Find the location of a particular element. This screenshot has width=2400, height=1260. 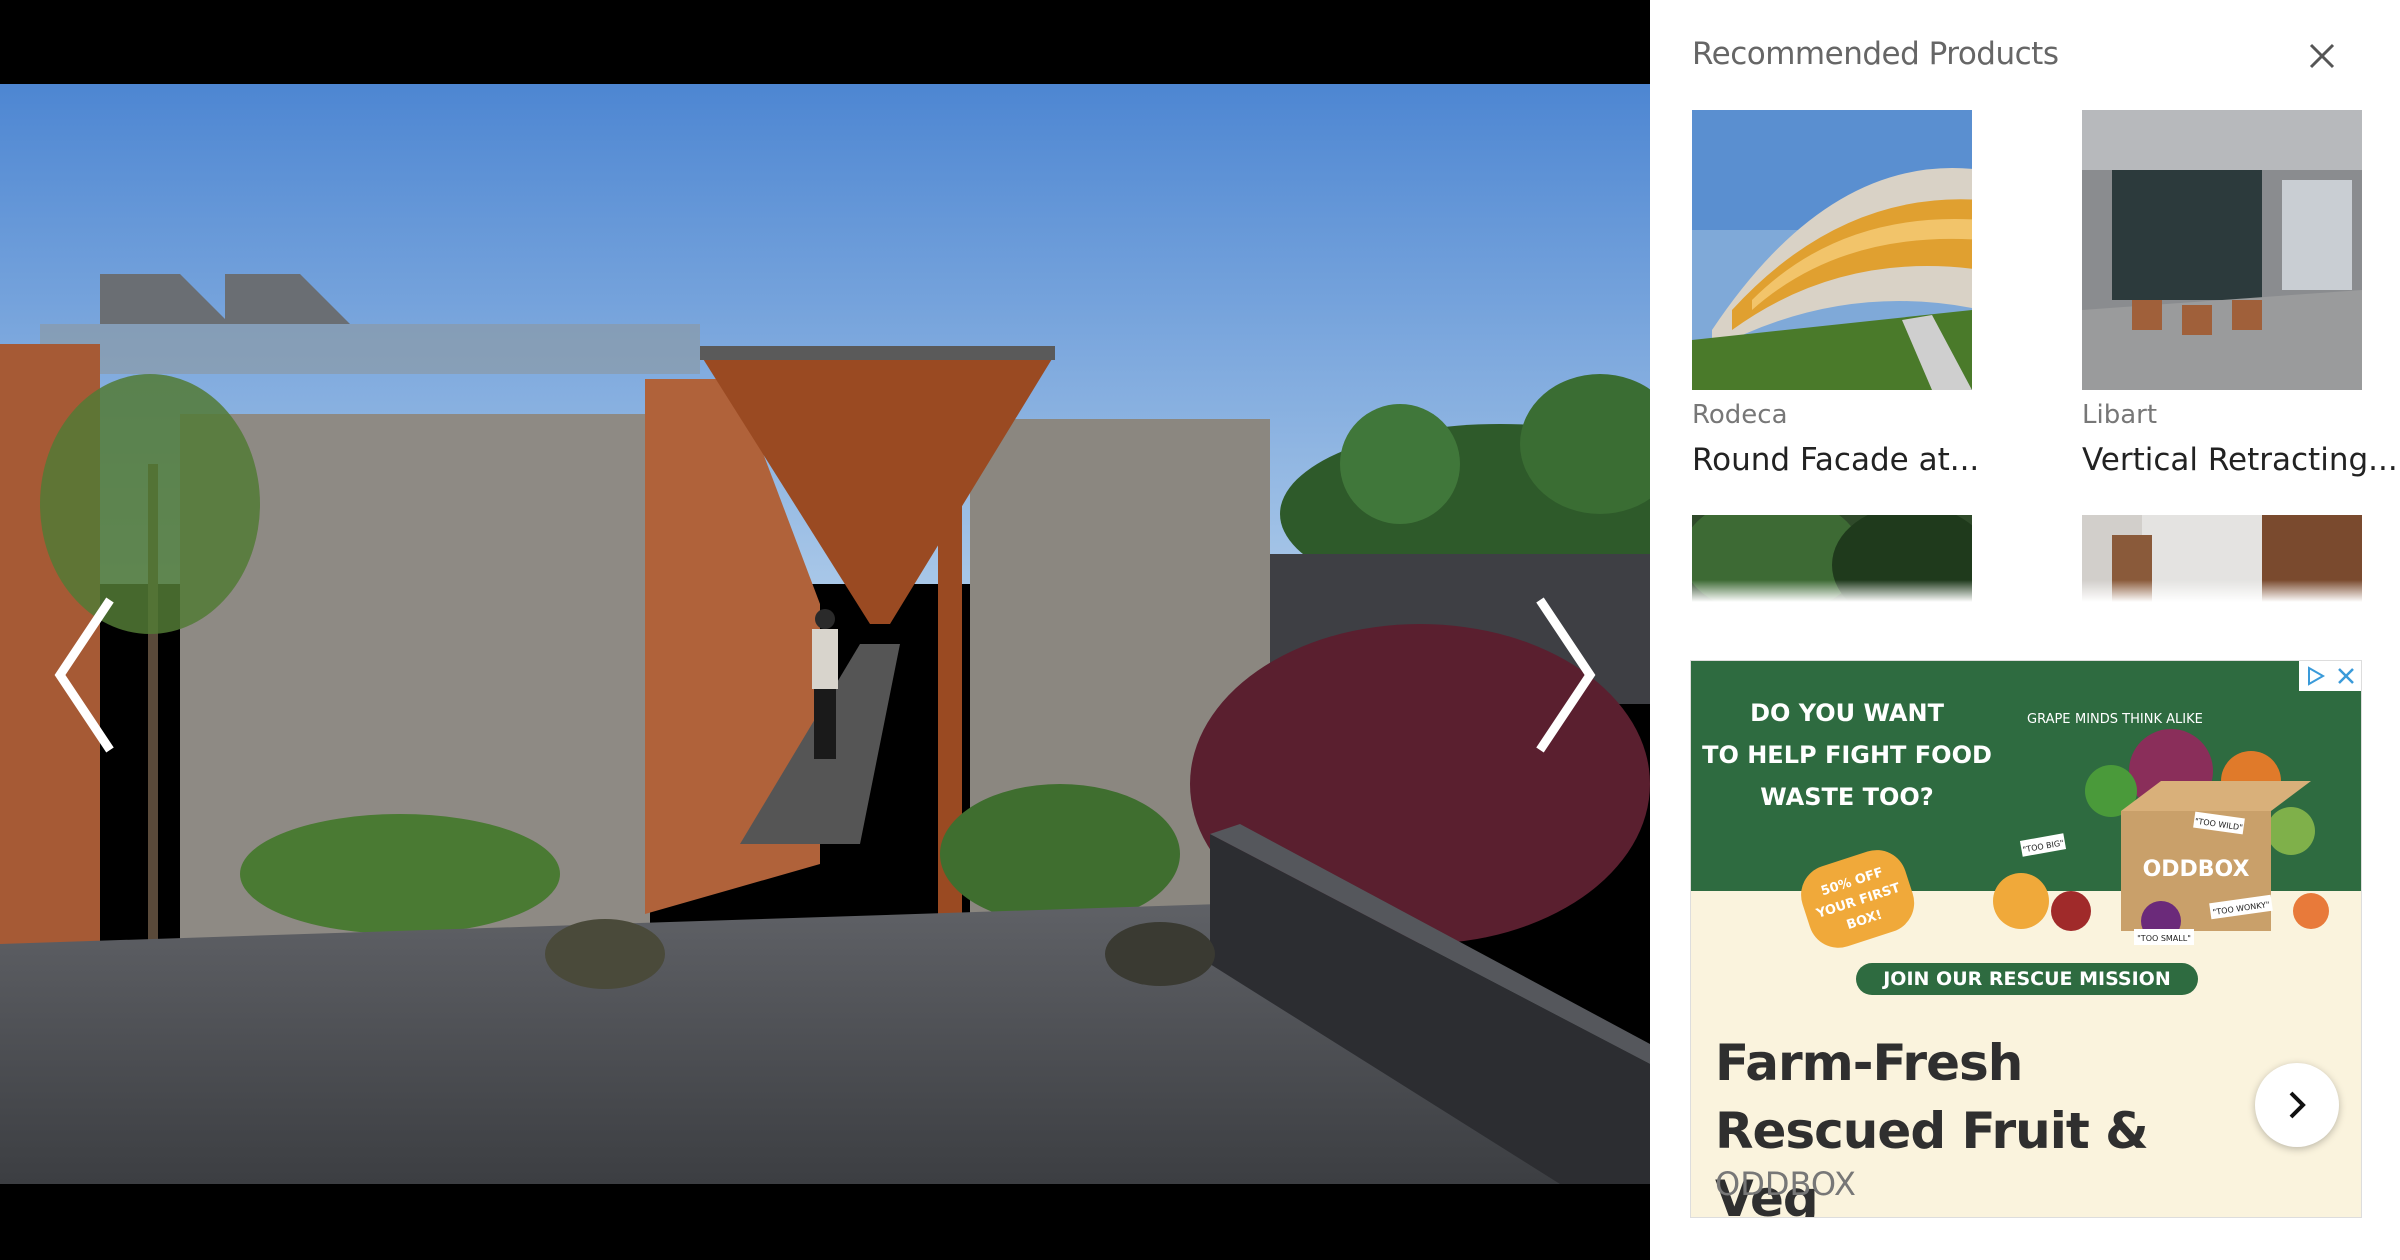

ad-info-icon is located at coordinates (2315, 676).